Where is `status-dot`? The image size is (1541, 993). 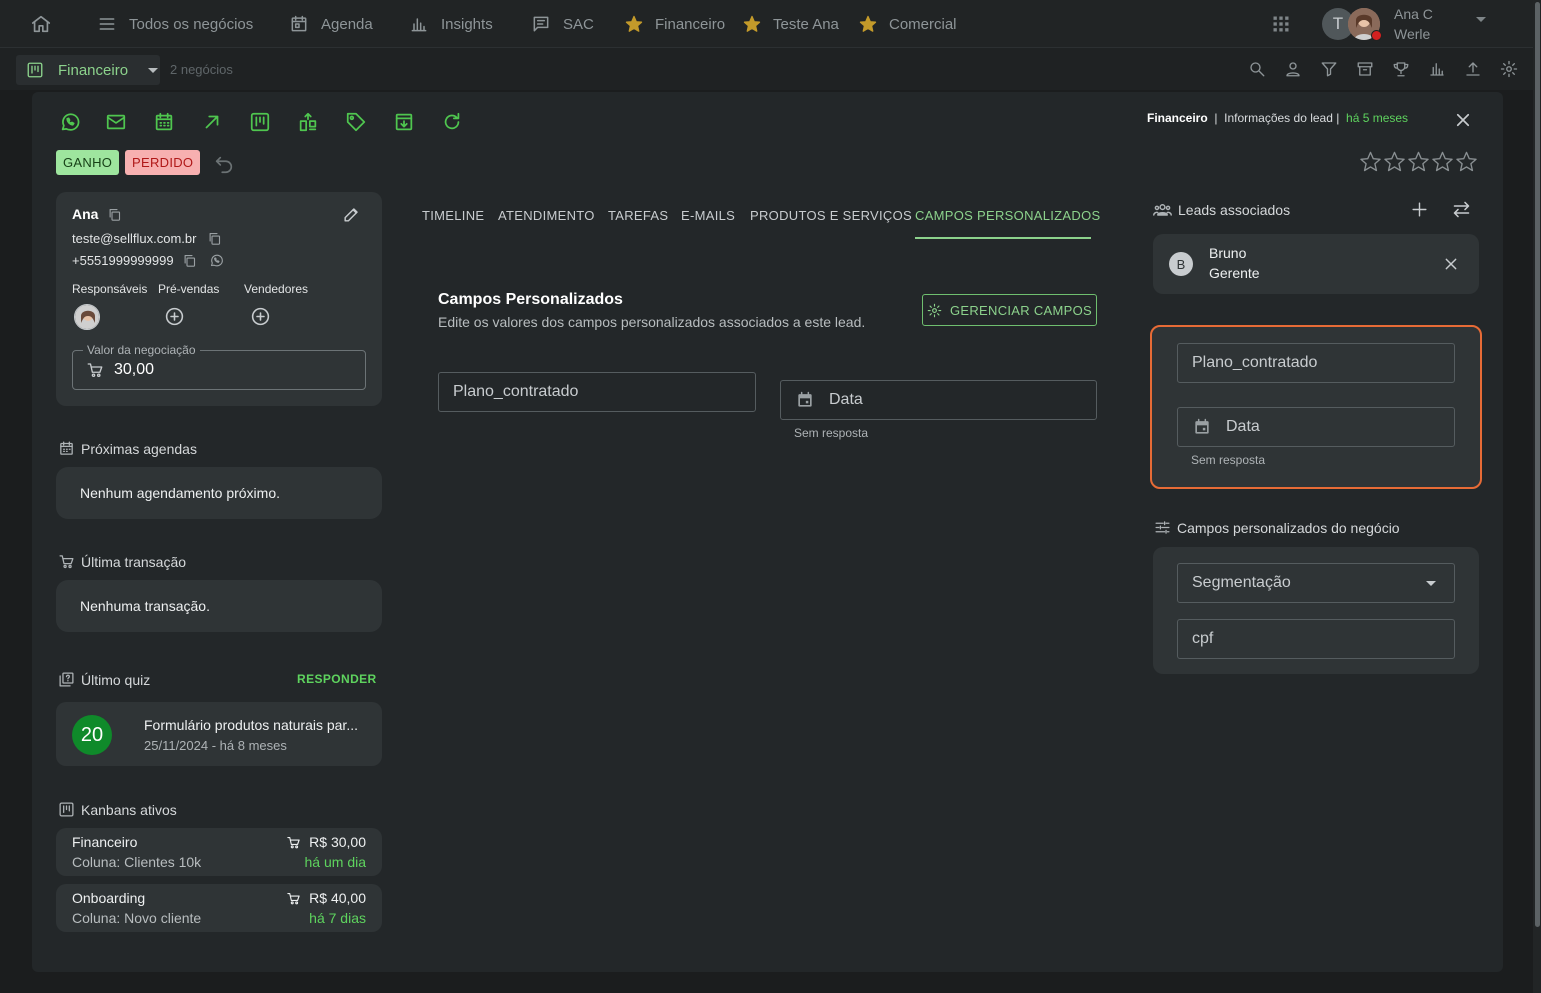
status-dot is located at coordinates (1376, 35).